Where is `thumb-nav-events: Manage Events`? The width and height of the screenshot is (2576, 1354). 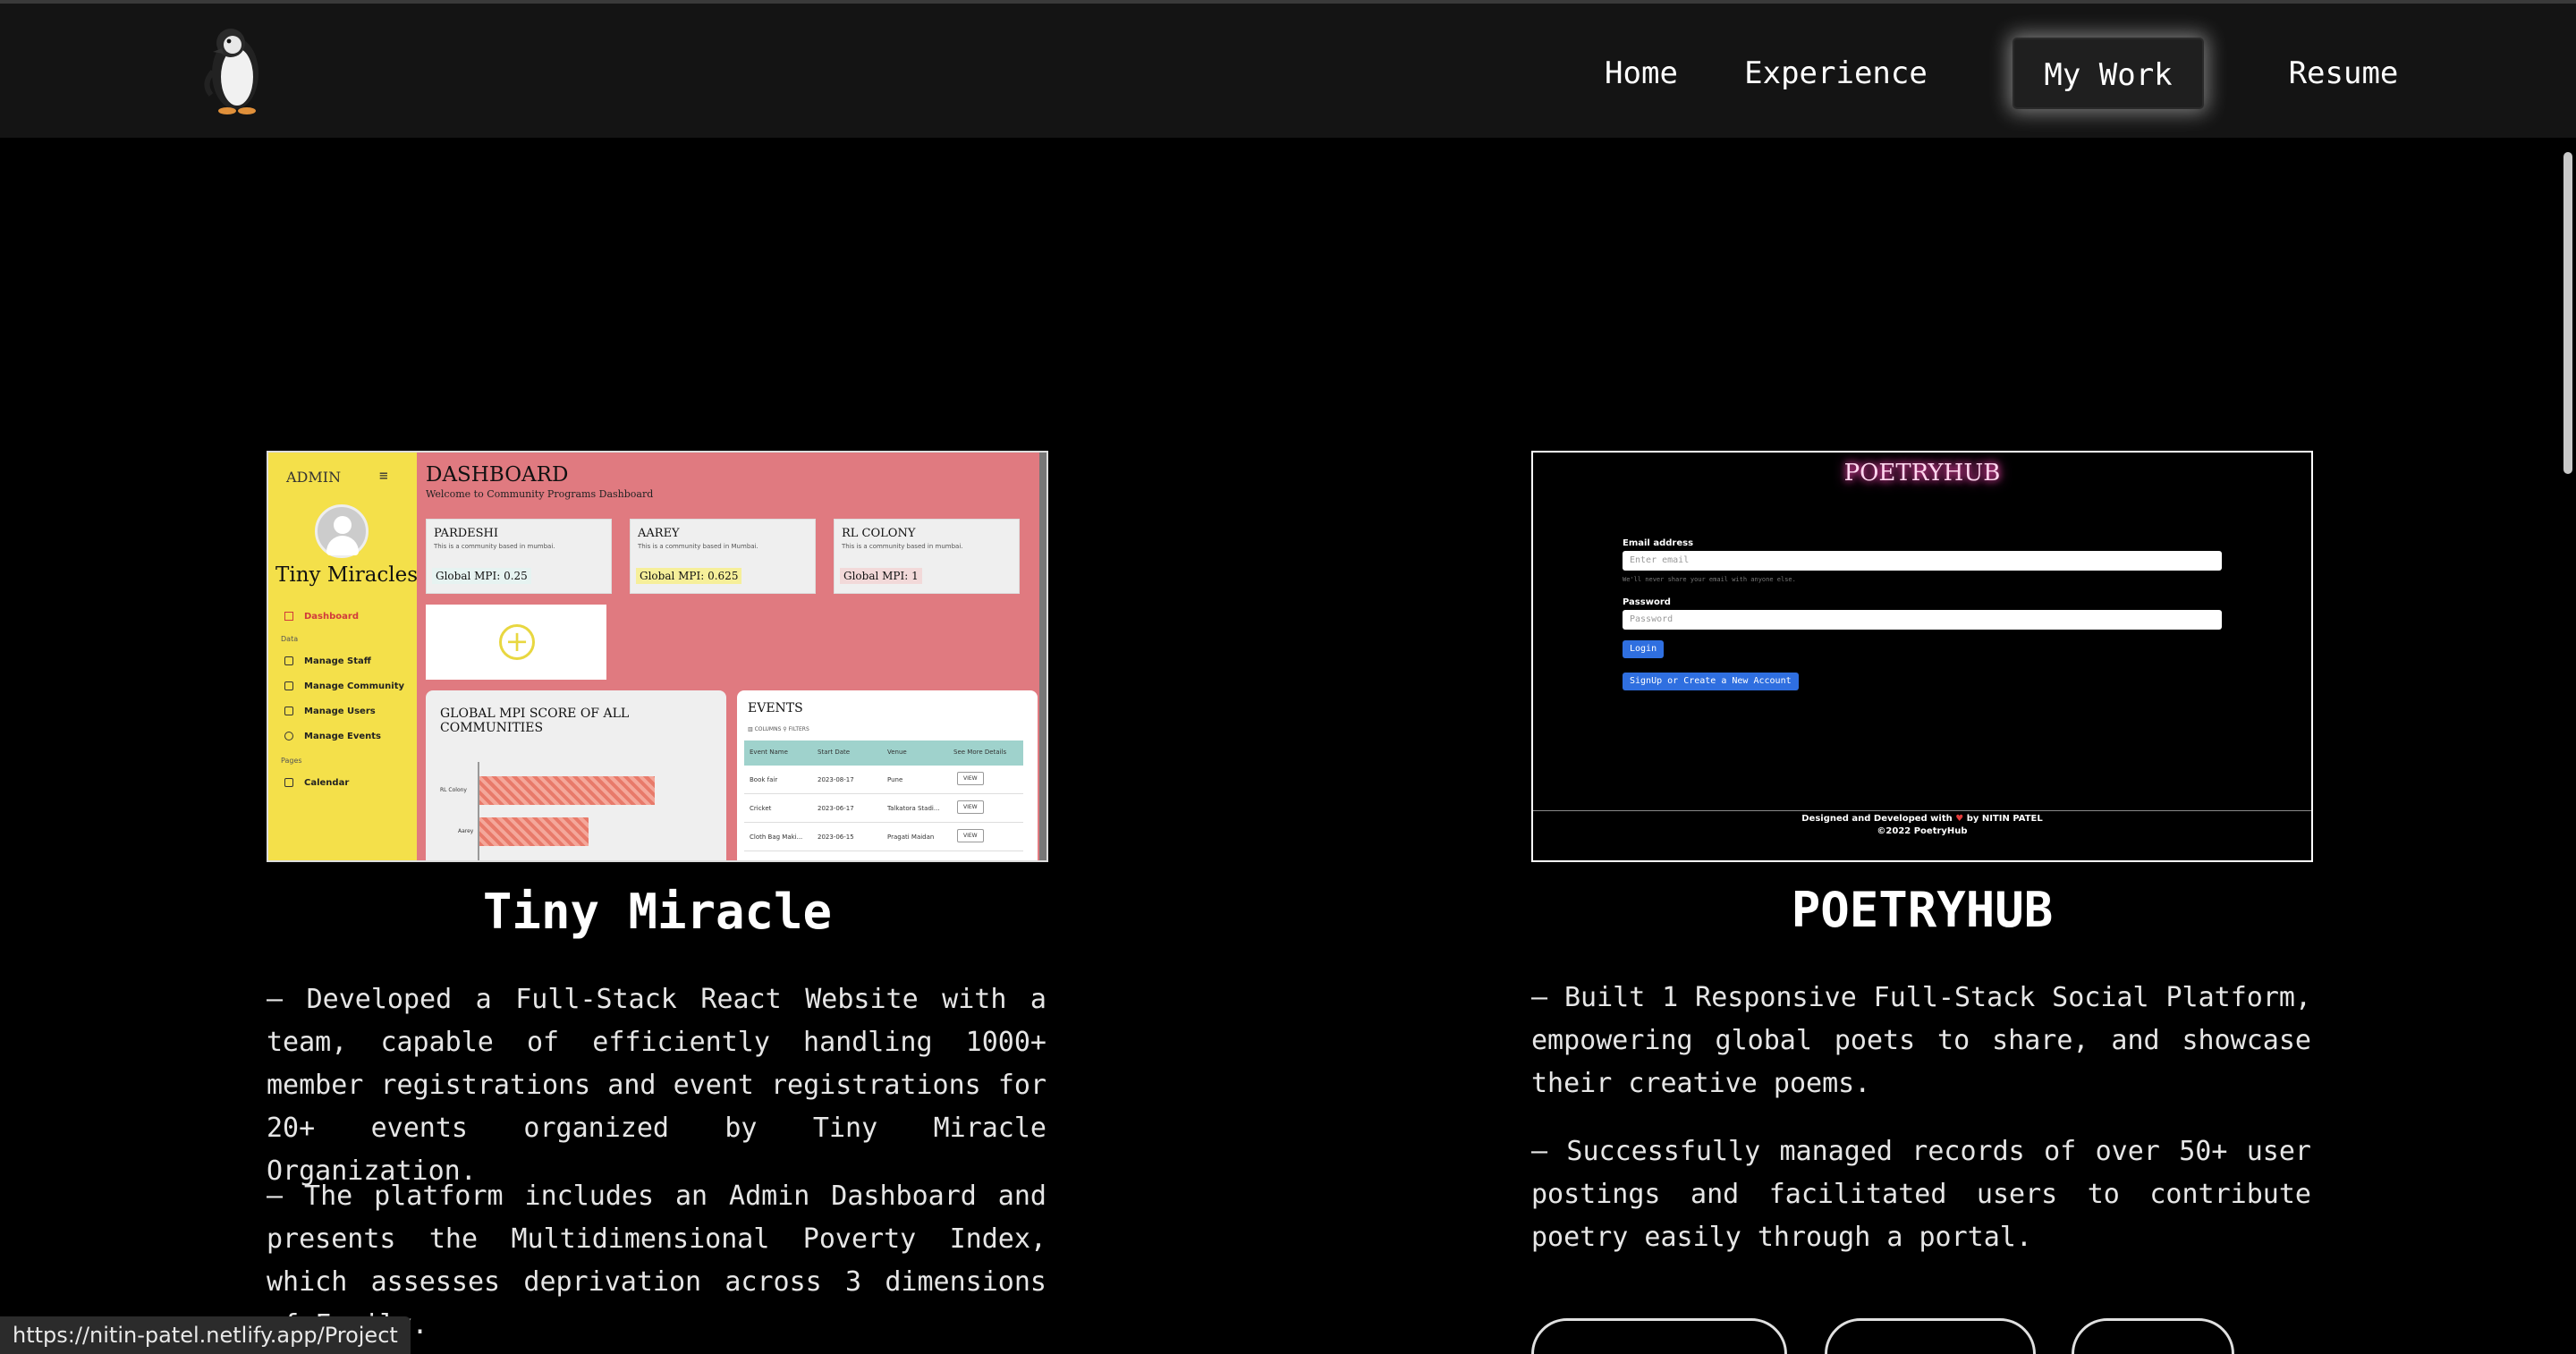 thumb-nav-events: Manage Events is located at coordinates (332, 736).